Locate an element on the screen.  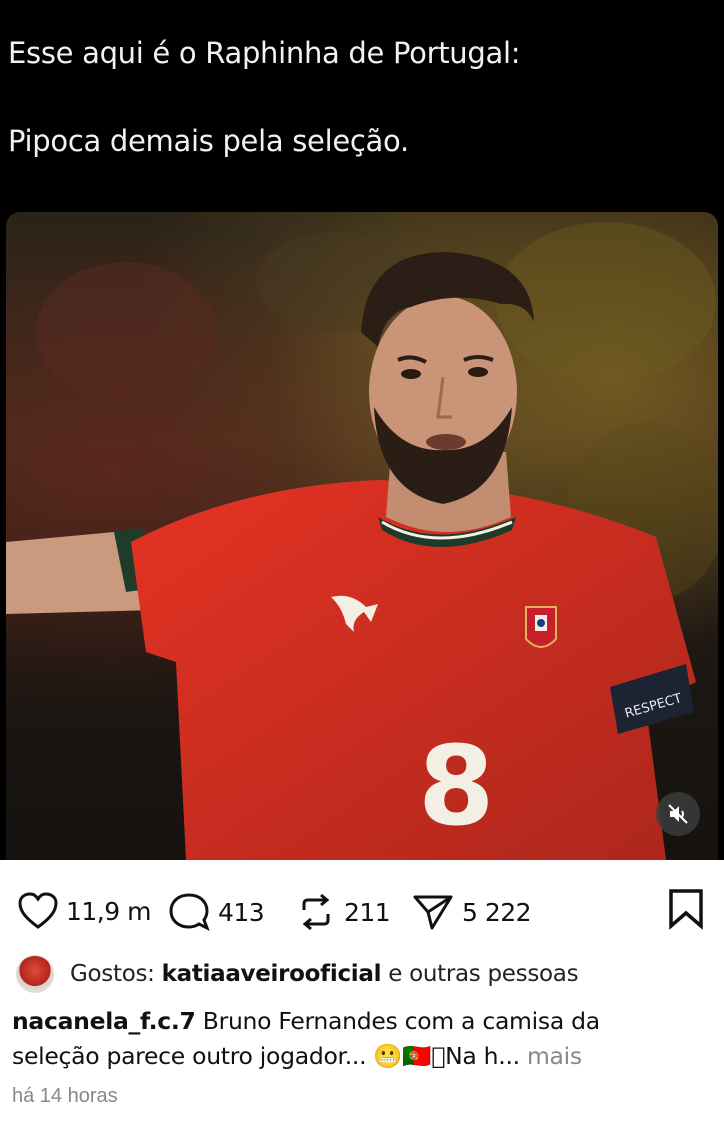
tweet-text-line-1: Esse aqui é o Raphinha de Portugal: is located at coordinates (264, 53).